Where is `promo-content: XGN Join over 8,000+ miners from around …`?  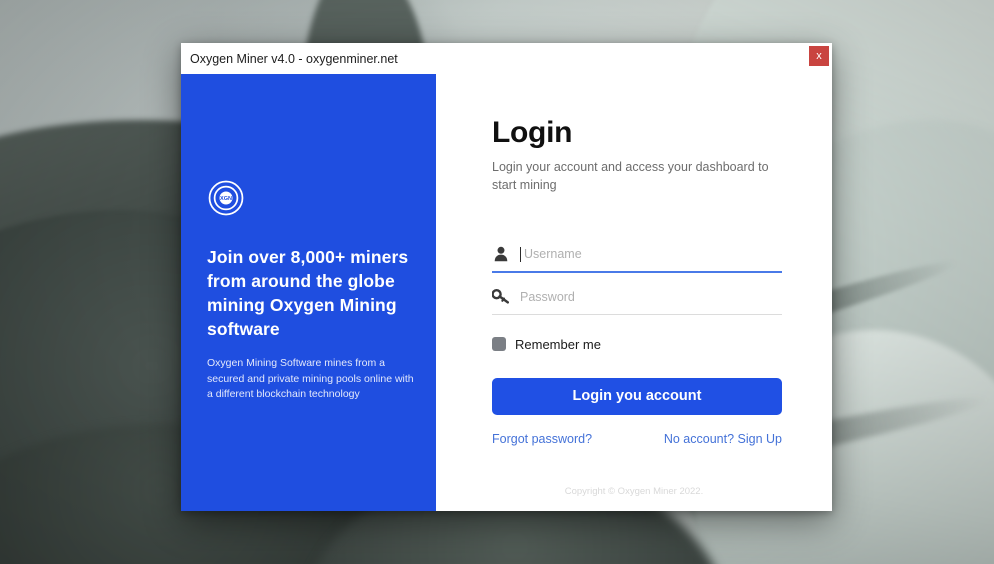 promo-content: XGN Join over 8,000+ miners from around … is located at coordinates (310, 291).